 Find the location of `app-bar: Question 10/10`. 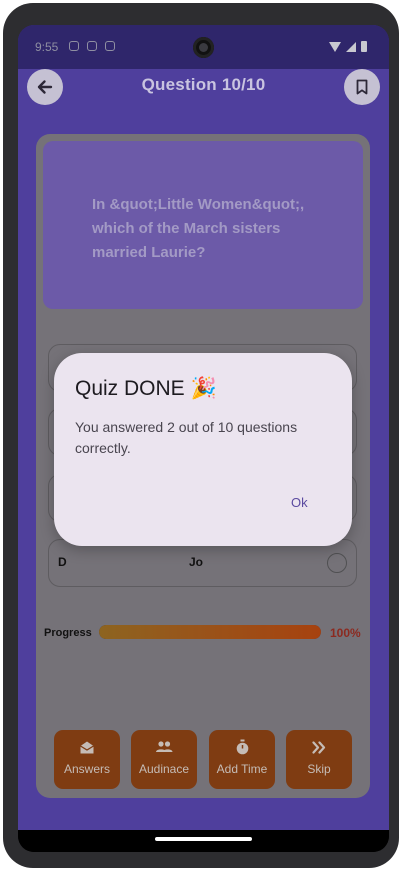

app-bar: Question 10/10 is located at coordinates (203, 93).